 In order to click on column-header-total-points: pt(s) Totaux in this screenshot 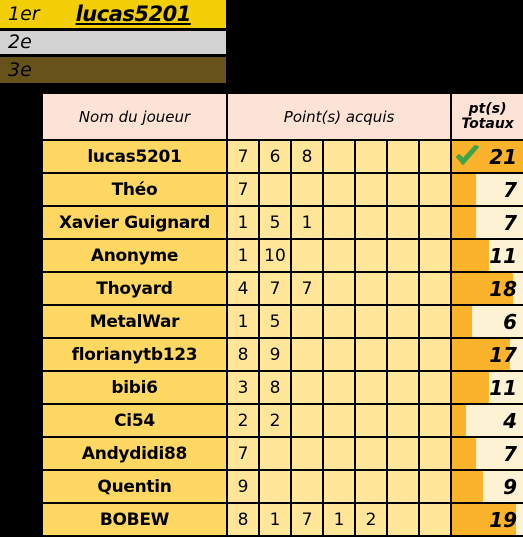, I will do `click(486, 116)`.